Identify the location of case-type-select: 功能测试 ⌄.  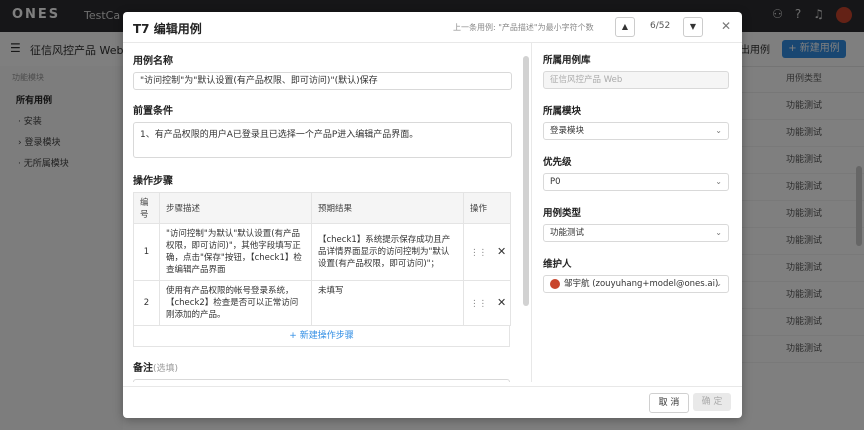
(636, 233).